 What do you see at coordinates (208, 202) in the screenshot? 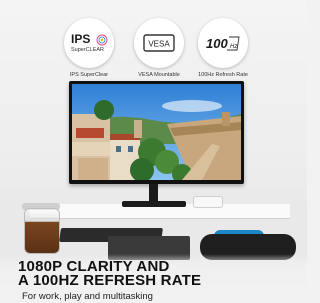
I see `router-device` at bounding box center [208, 202].